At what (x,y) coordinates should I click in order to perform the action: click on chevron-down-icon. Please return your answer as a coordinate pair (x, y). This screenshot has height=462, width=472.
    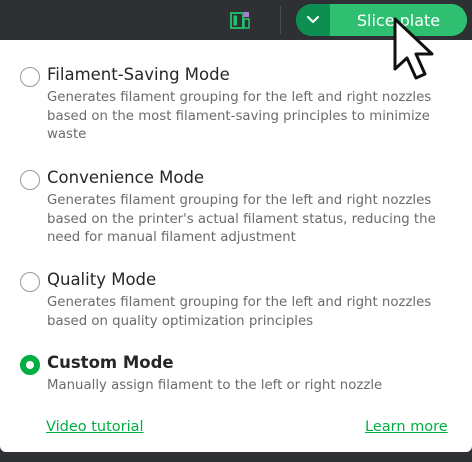
    Looking at the image, I should click on (313, 19).